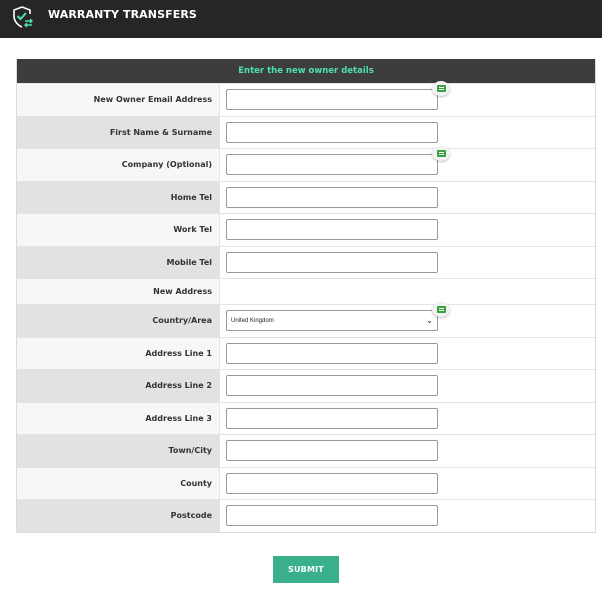 The height and width of the screenshot is (606, 602). What do you see at coordinates (332, 418) in the screenshot?
I see `address-line-3-input` at bounding box center [332, 418].